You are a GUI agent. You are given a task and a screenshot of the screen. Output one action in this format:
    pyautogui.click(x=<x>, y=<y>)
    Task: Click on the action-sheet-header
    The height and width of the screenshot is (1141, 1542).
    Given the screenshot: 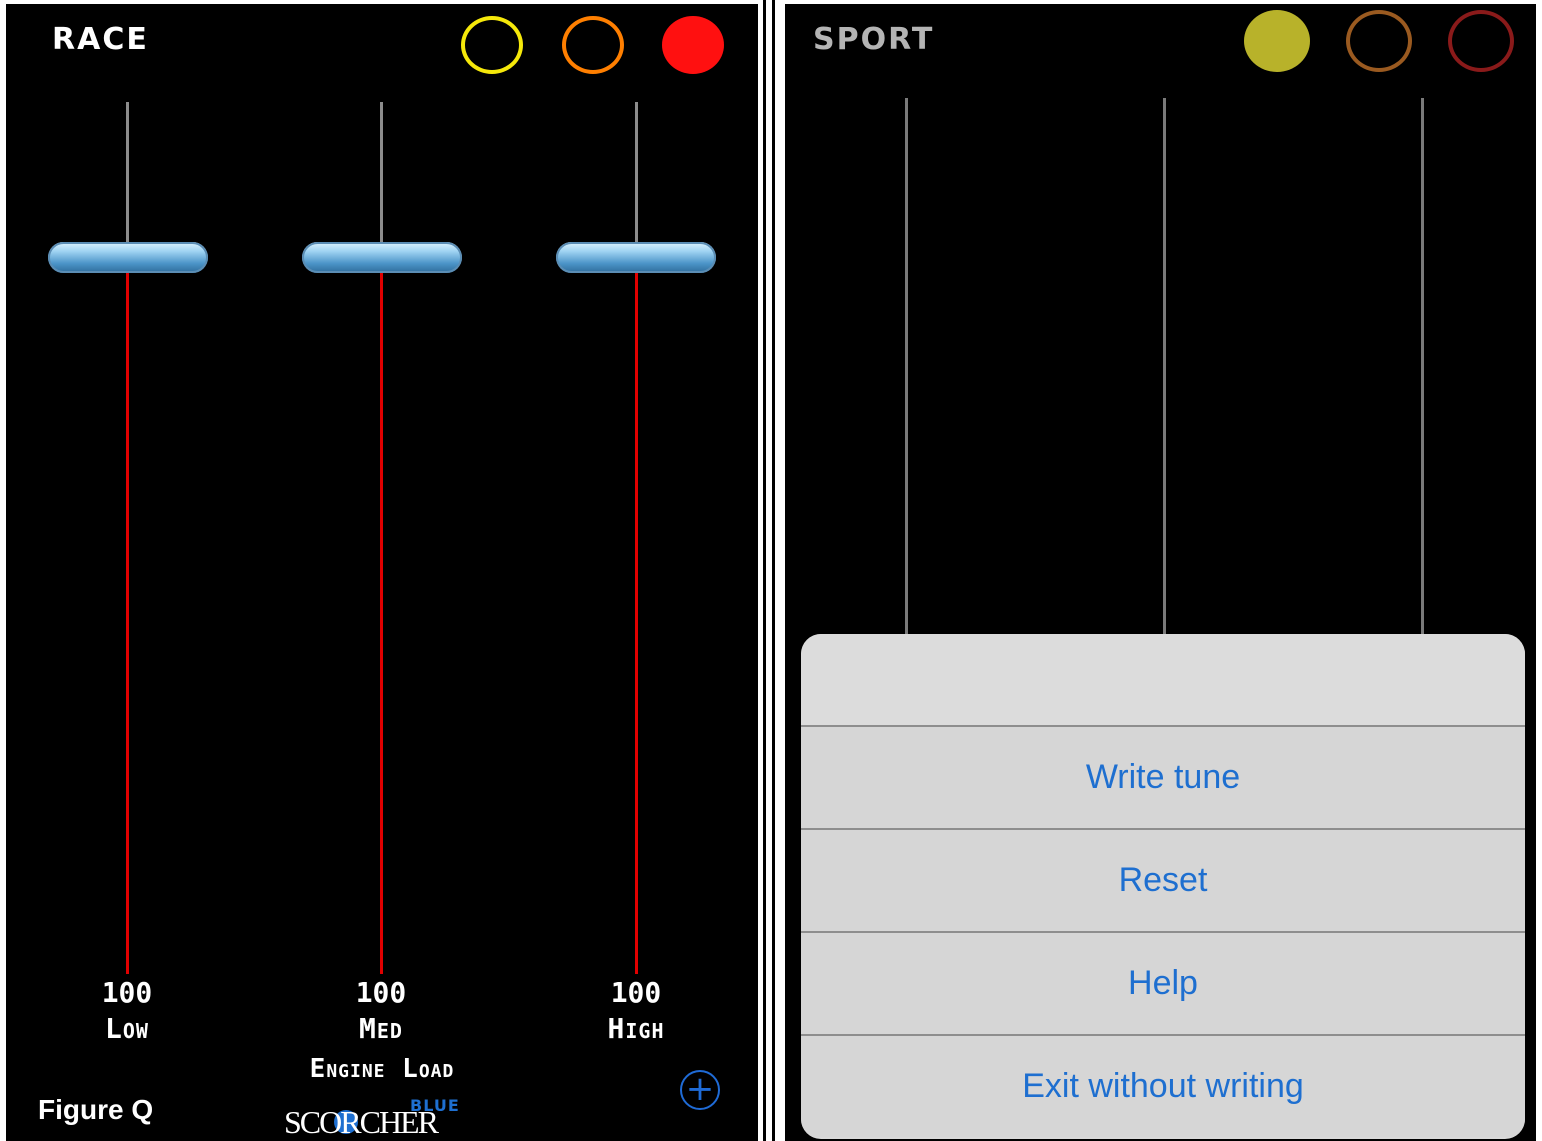 What is the action you would take?
    pyautogui.click(x=1163, y=680)
    